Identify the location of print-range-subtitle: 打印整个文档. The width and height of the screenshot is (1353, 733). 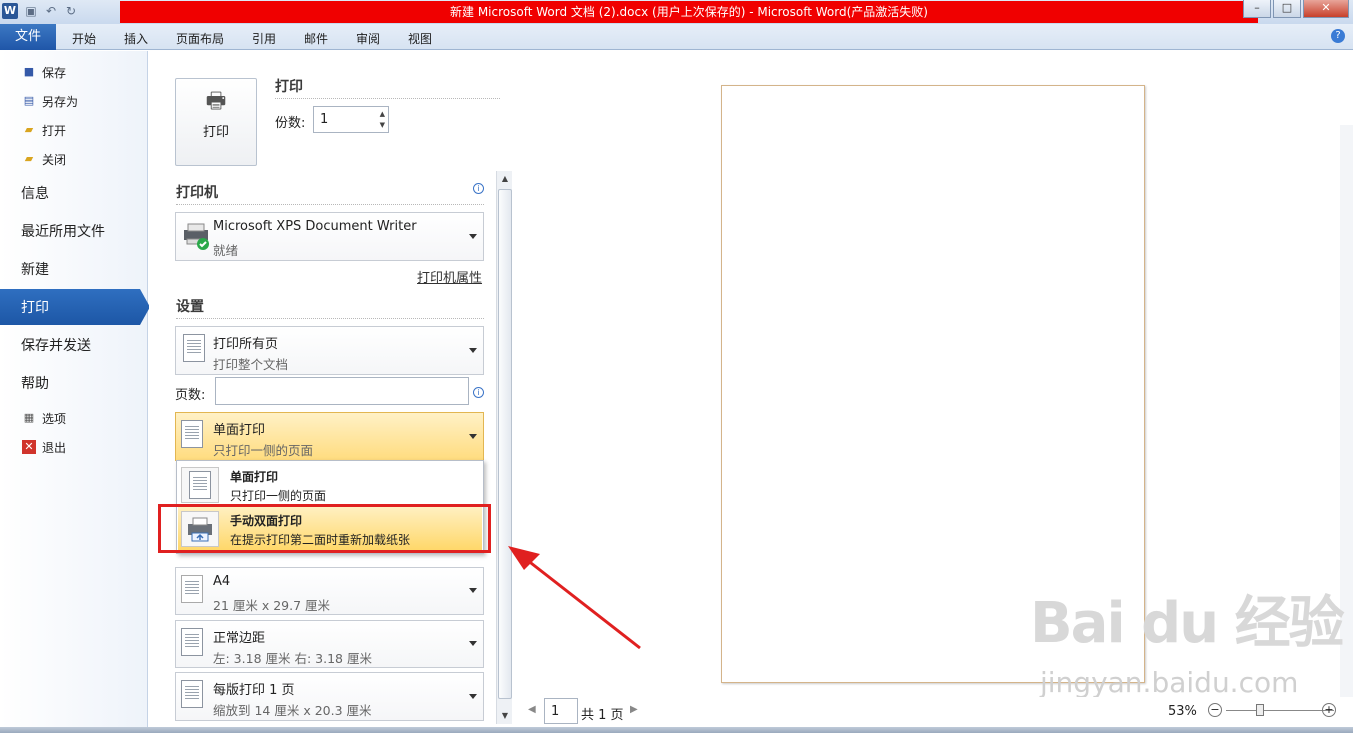
(251, 364).